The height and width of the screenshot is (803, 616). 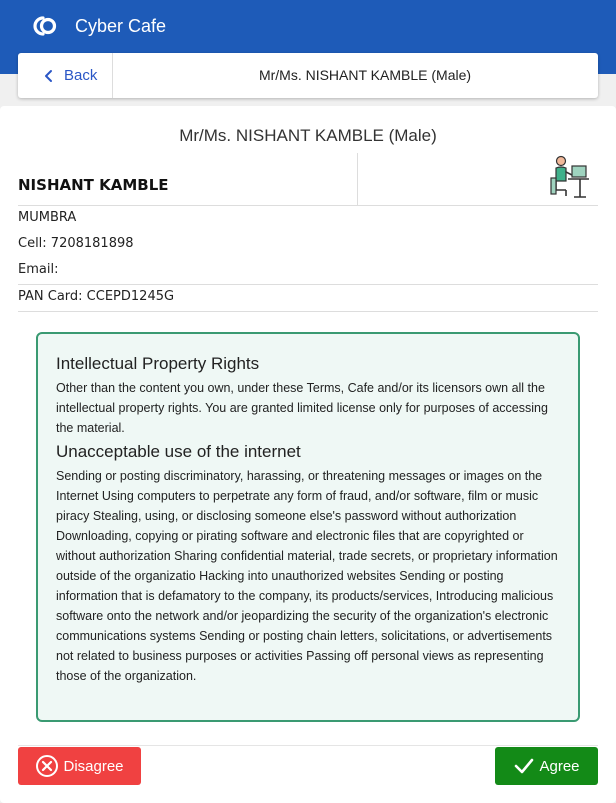 What do you see at coordinates (47, 766) in the screenshot?
I see `close-circle-icon` at bounding box center [47, 766].